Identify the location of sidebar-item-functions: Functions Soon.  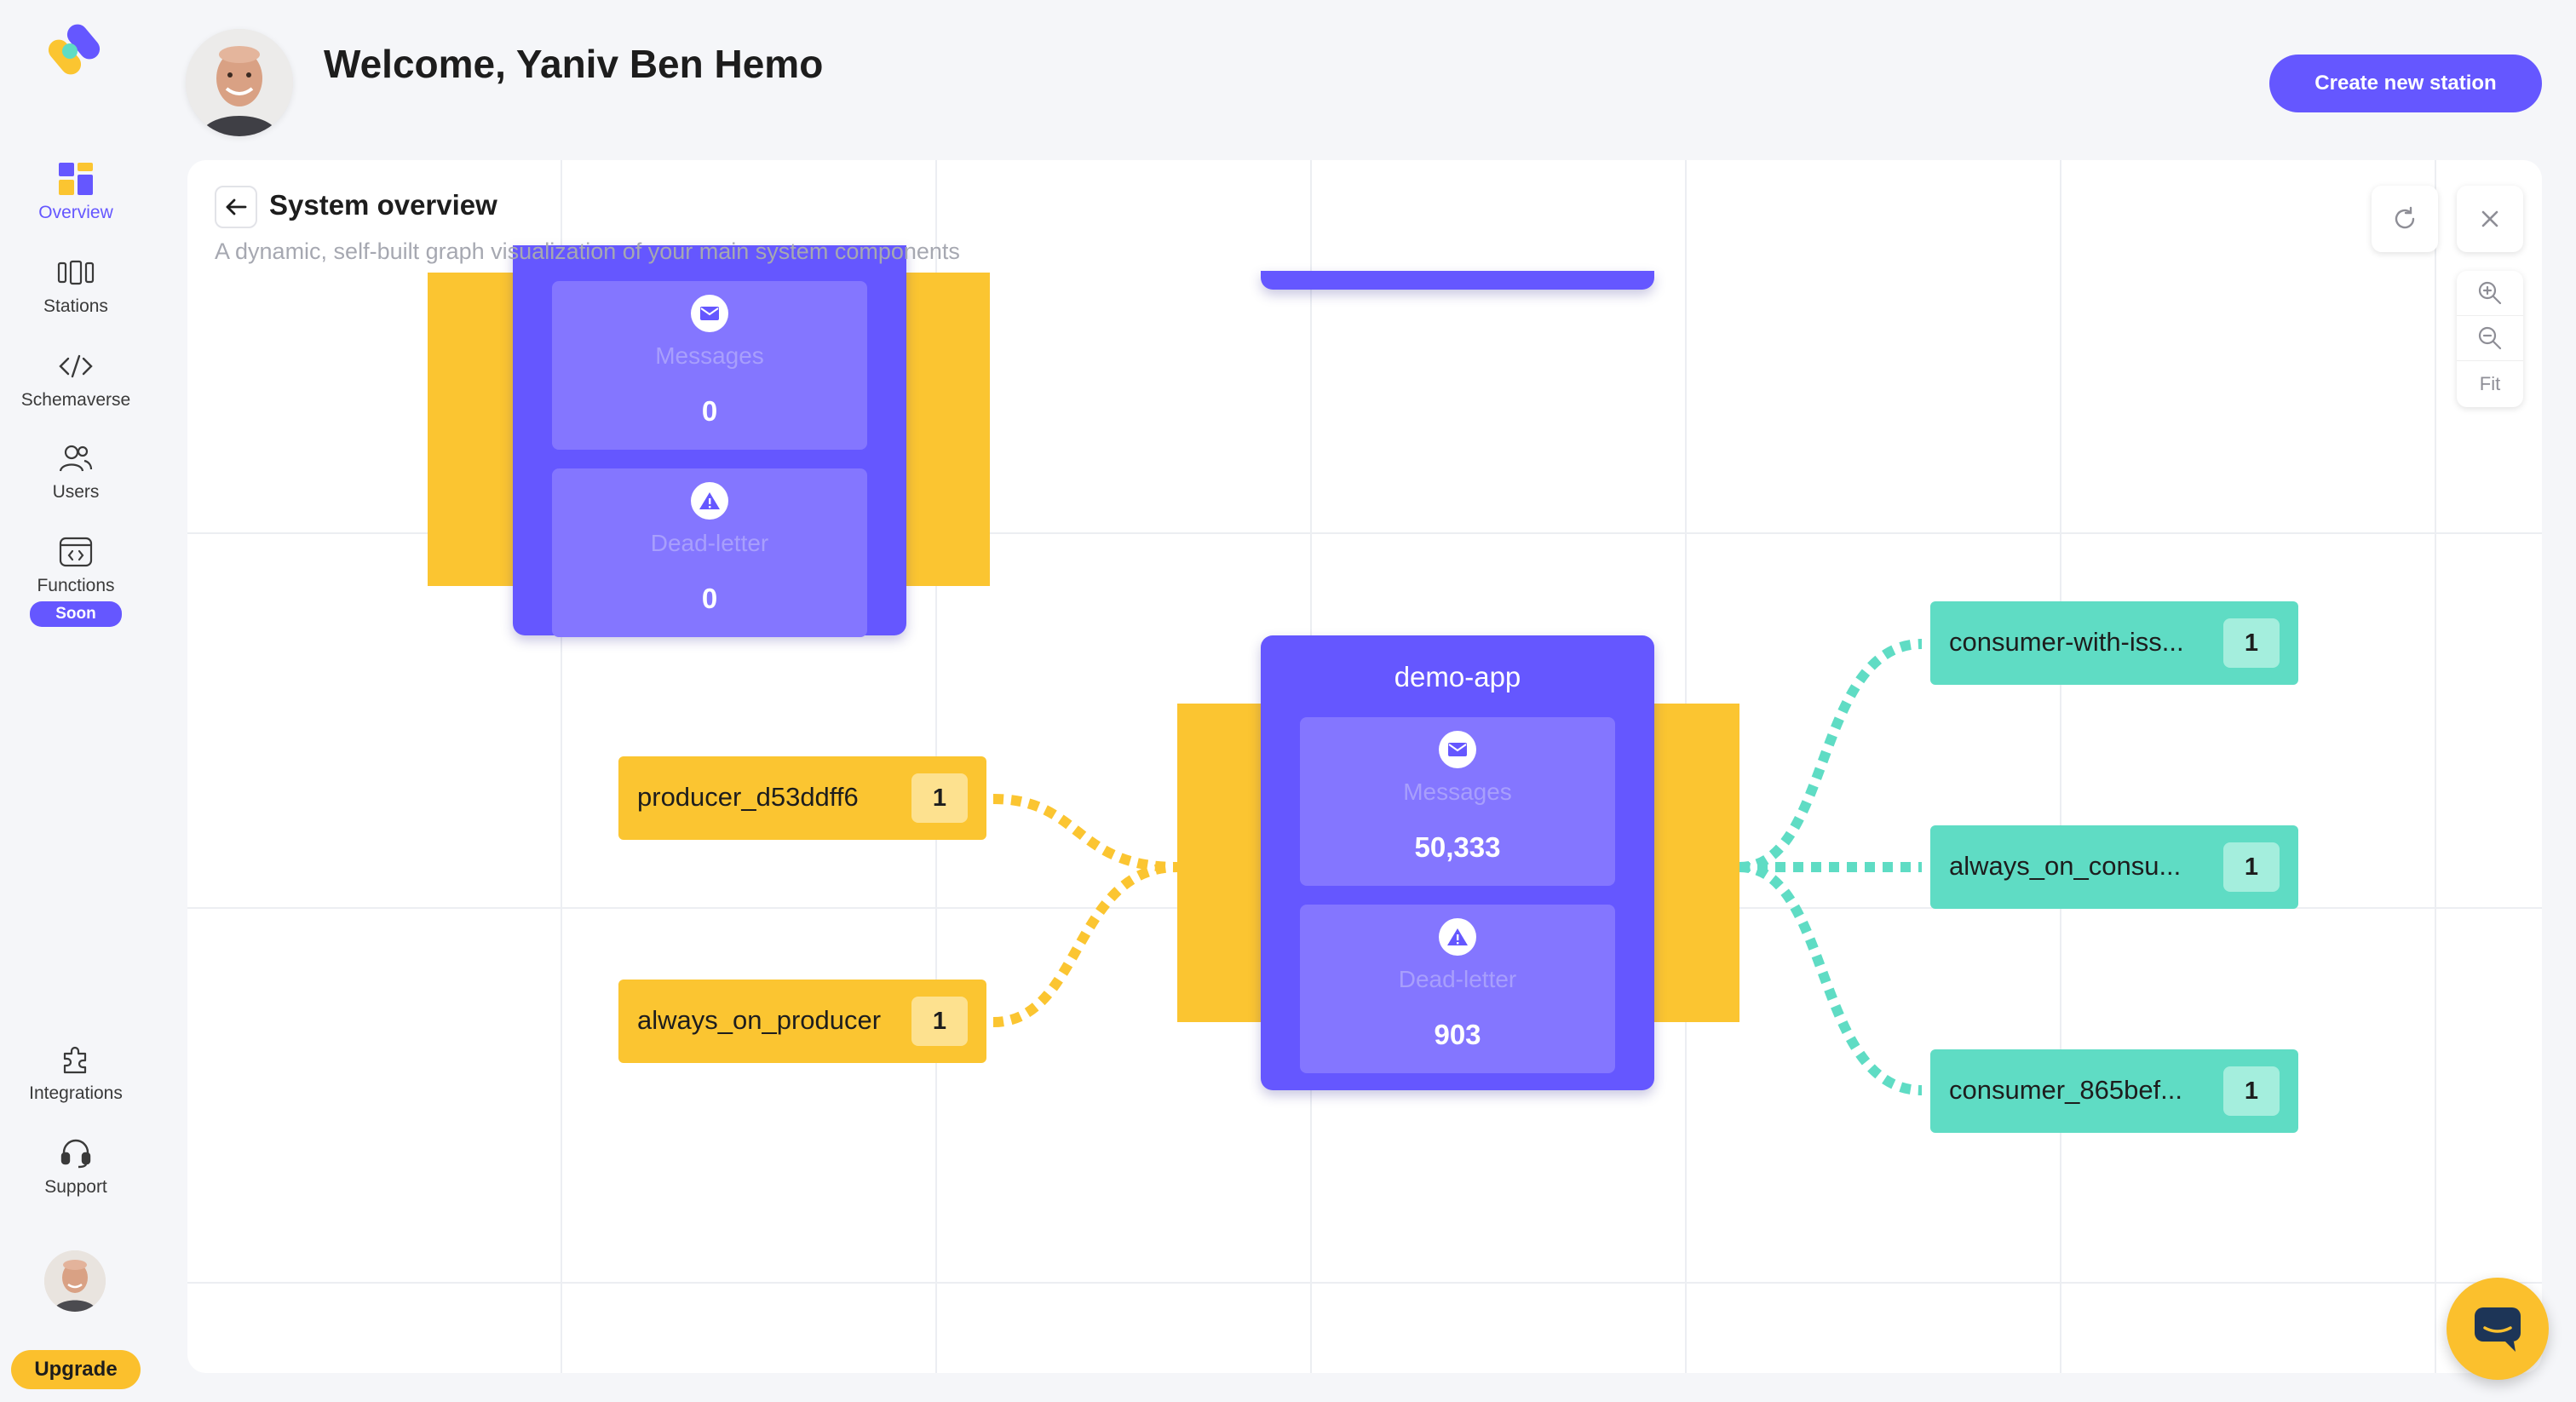
(76, 580).